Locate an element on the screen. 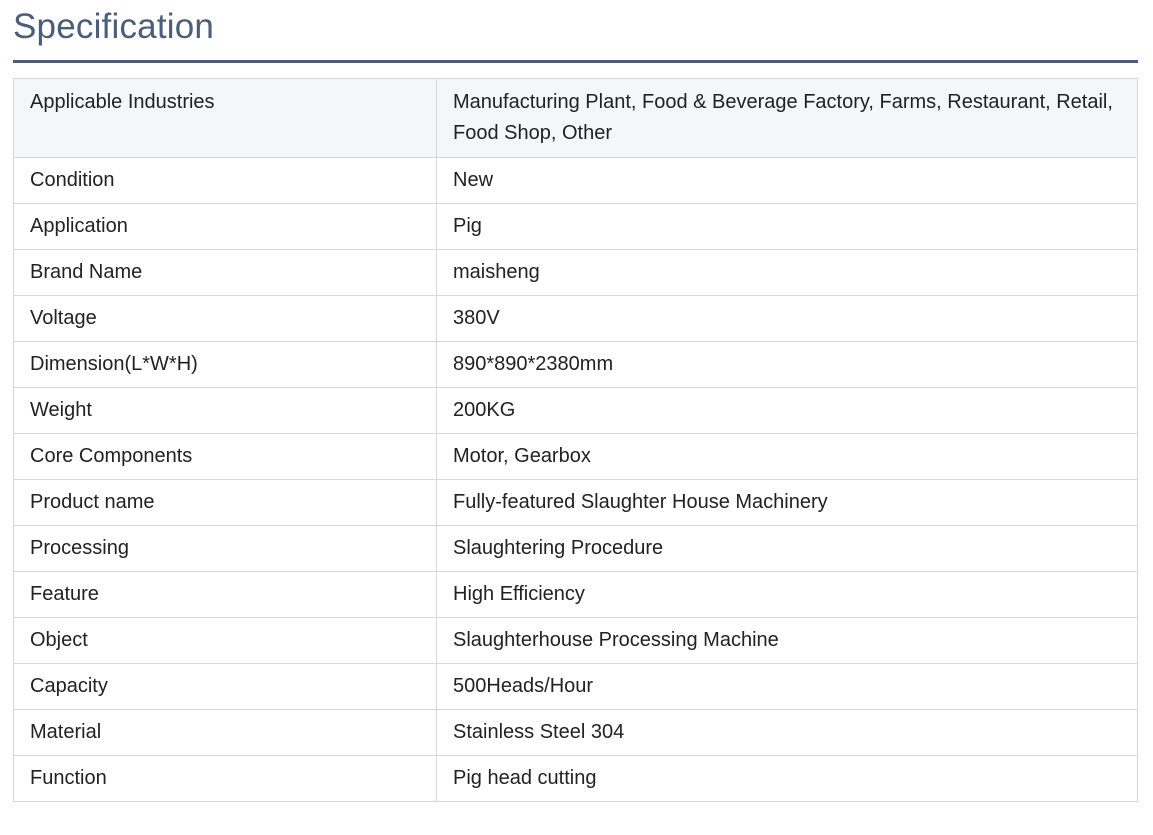 This screenshot has height=835, width=1153. table-row: Processing Slaughtering Procedure is located at coordinates (575, 548).